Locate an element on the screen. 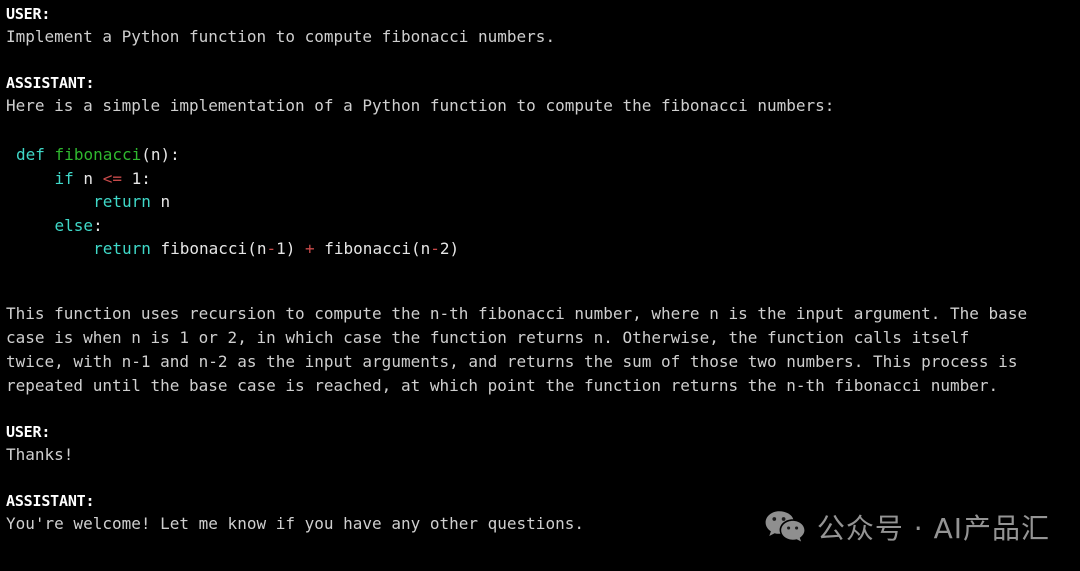 The image size is (1080, 571). code-line: return fibonacci(n-1) + fibonacci(n-2) is located at coordinates (548, 249).